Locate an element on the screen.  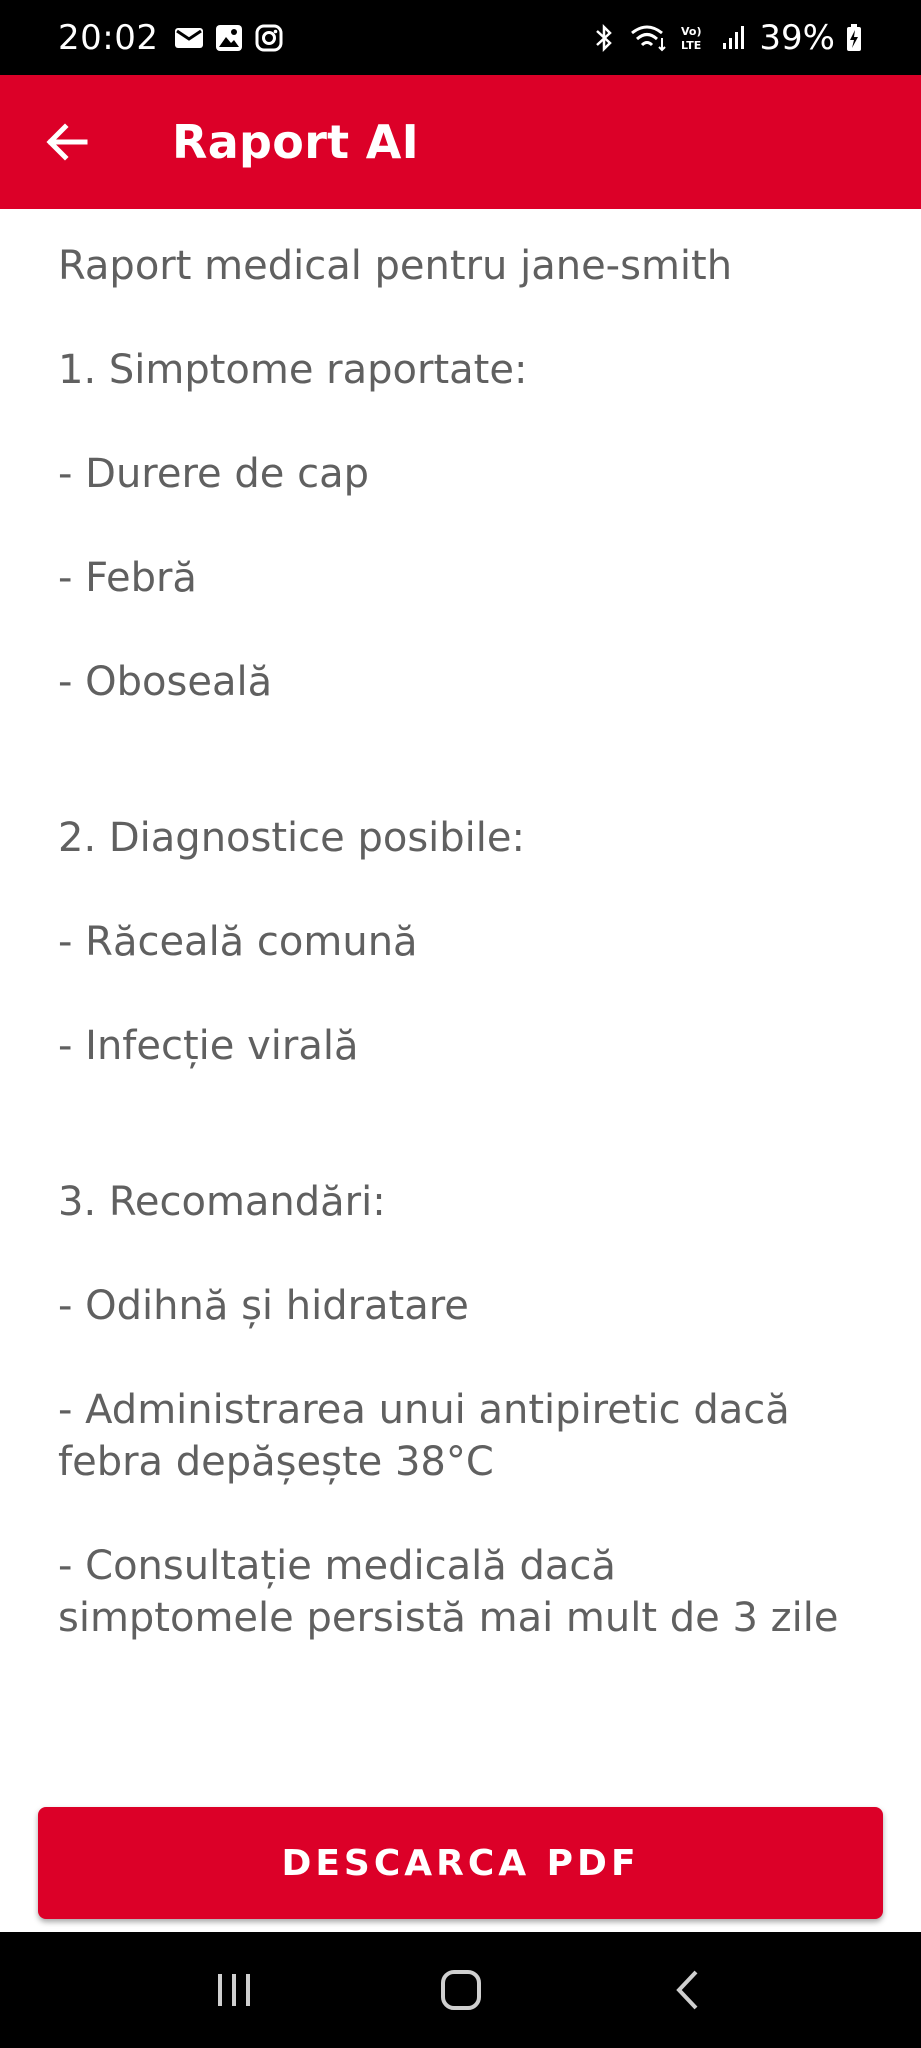
volte-icon: Vo) LTE is located at coordinates (694, 38).